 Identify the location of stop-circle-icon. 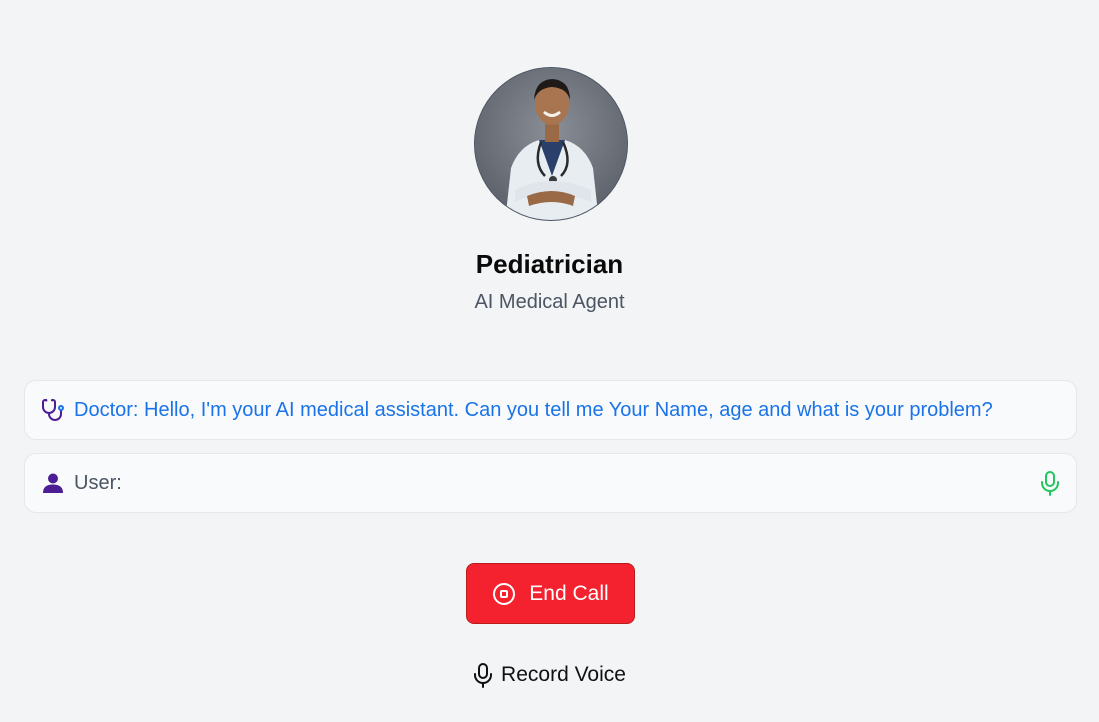
(504, 594).